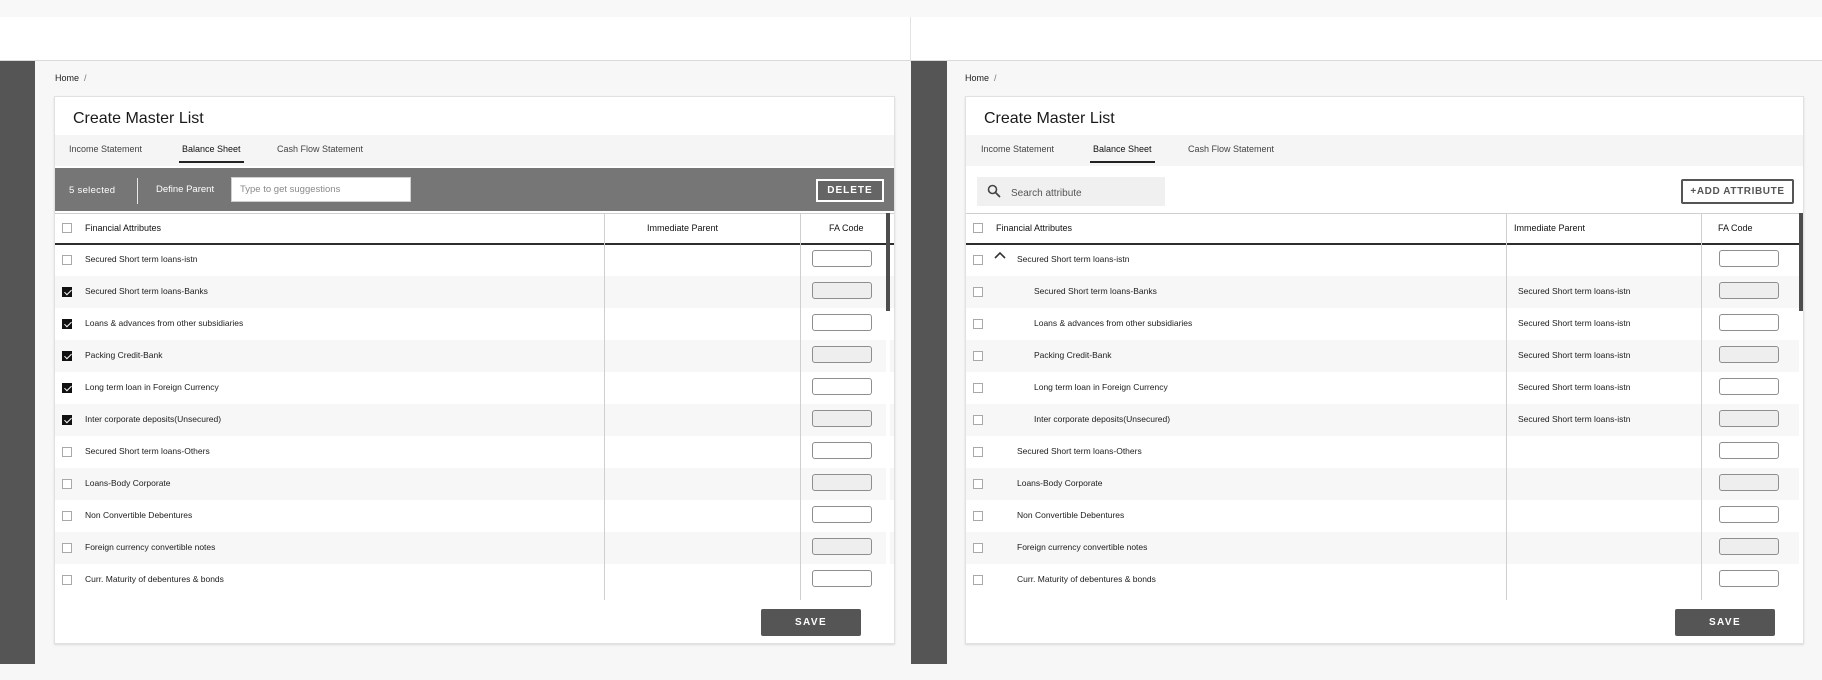  What do you see at coordinates (147, 451) in the screenshot?
I see `attribute-name: Secured Short term loans-Others` at bounding box center [147, 451].